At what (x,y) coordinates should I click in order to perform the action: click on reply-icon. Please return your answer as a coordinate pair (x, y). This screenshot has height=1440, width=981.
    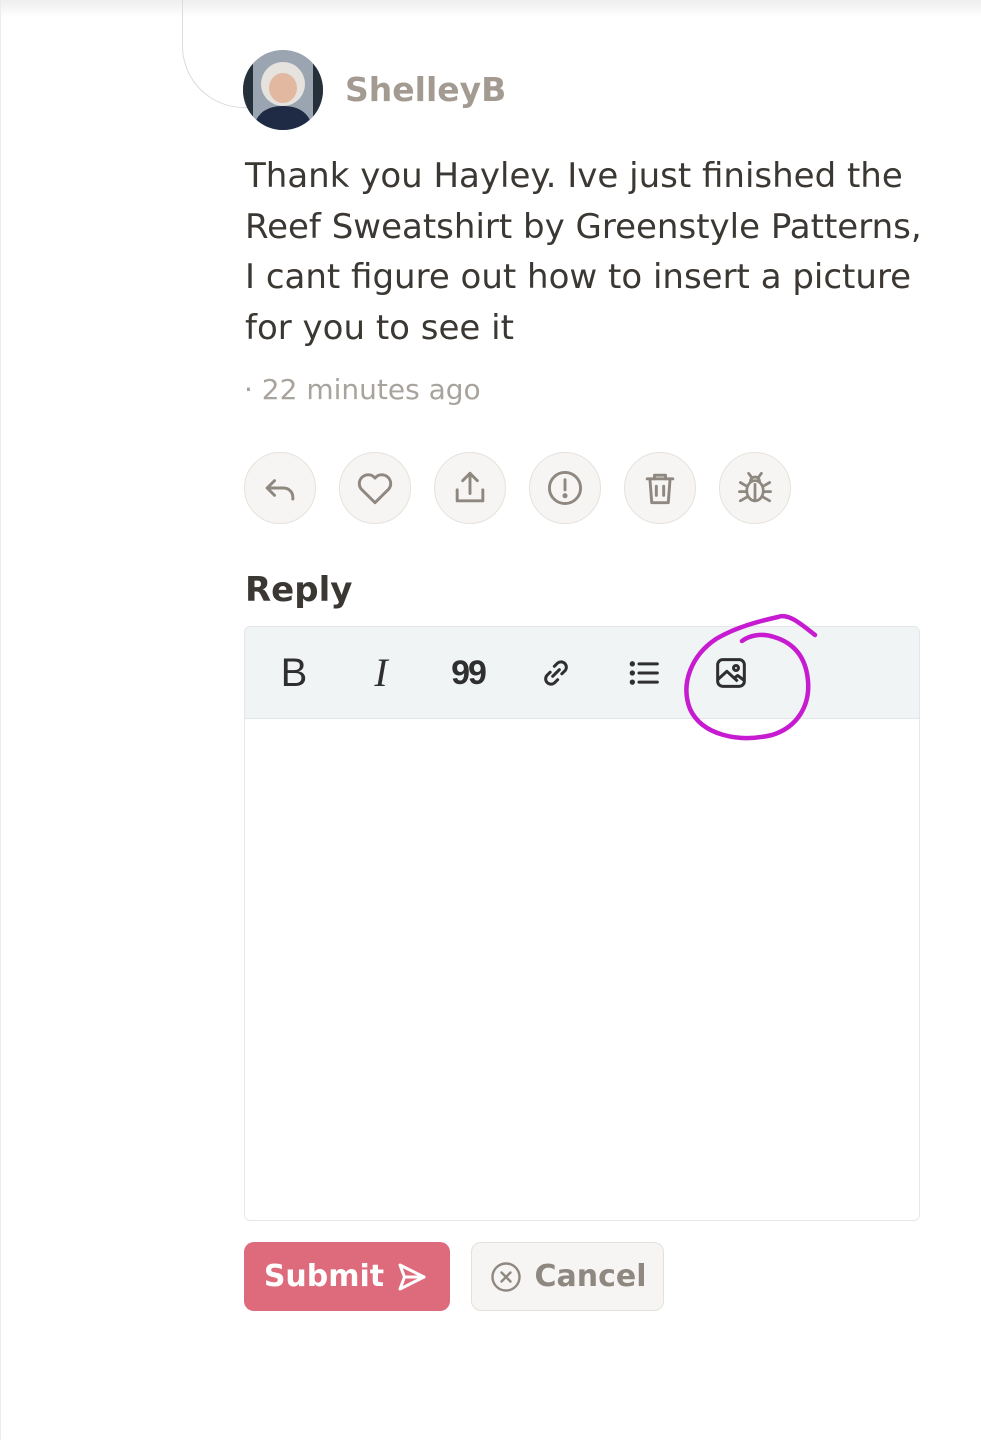
    Looking at the image, I should click on (280, 490).